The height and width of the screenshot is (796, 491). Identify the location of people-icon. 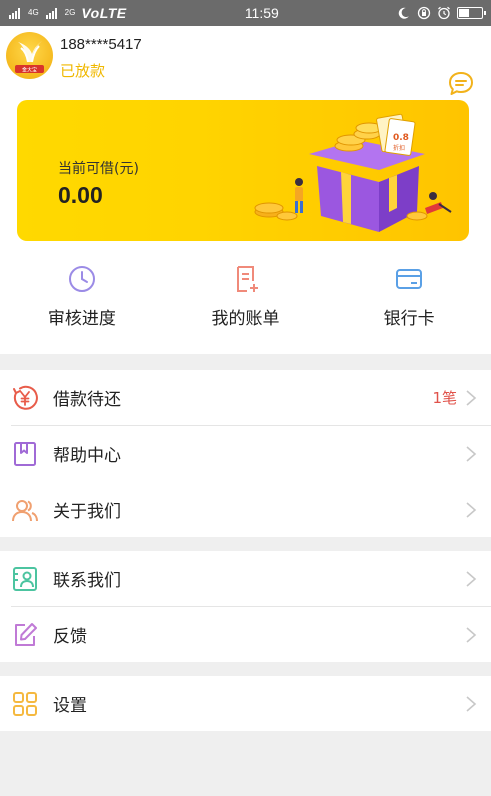
(25, 510).